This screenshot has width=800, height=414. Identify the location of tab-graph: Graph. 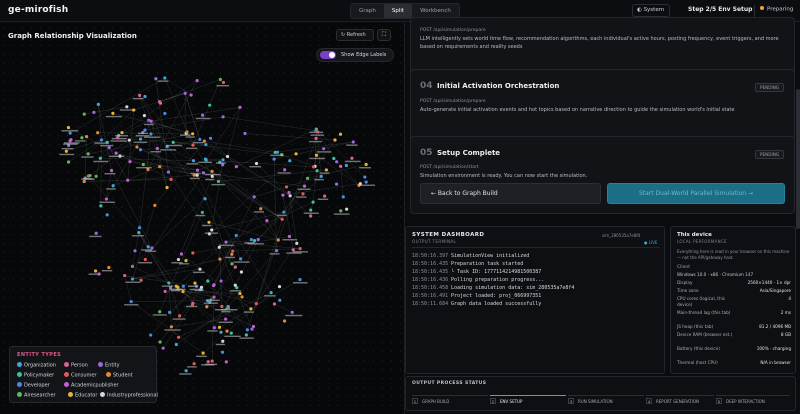
(367, 11).